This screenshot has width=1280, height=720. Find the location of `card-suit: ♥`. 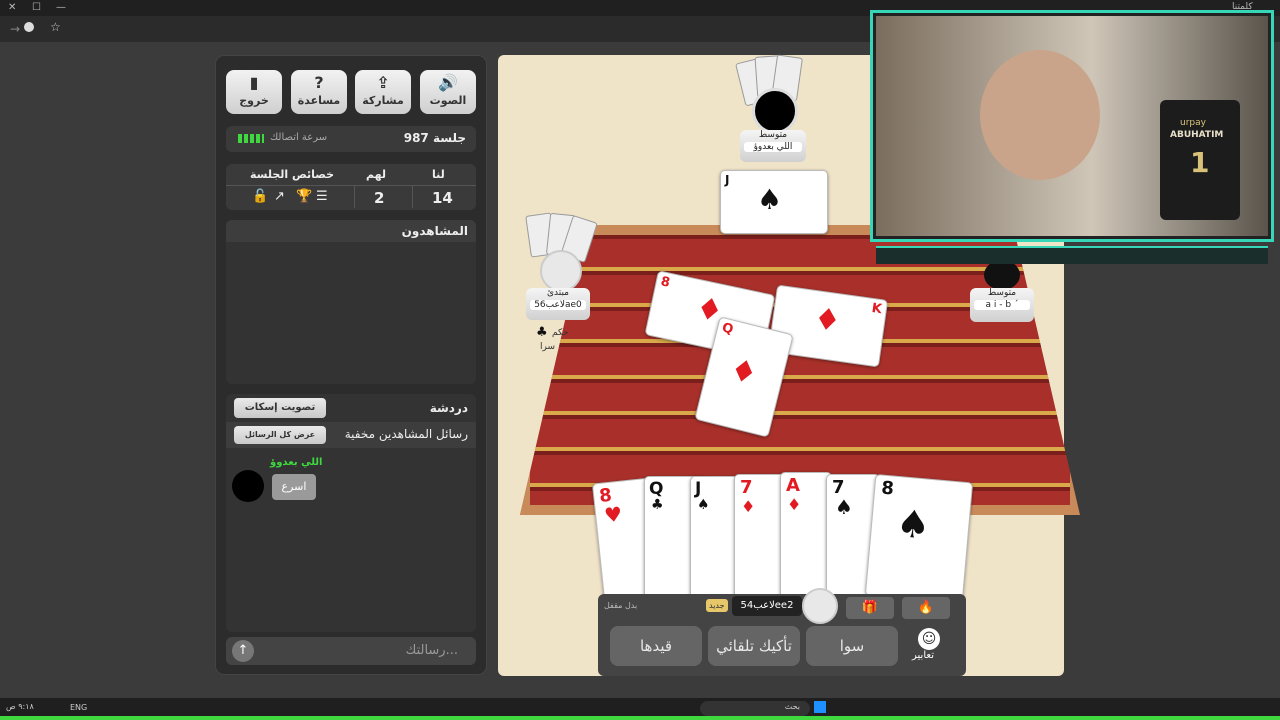

card-suit: ♥ is located at coordinates (613, 514).